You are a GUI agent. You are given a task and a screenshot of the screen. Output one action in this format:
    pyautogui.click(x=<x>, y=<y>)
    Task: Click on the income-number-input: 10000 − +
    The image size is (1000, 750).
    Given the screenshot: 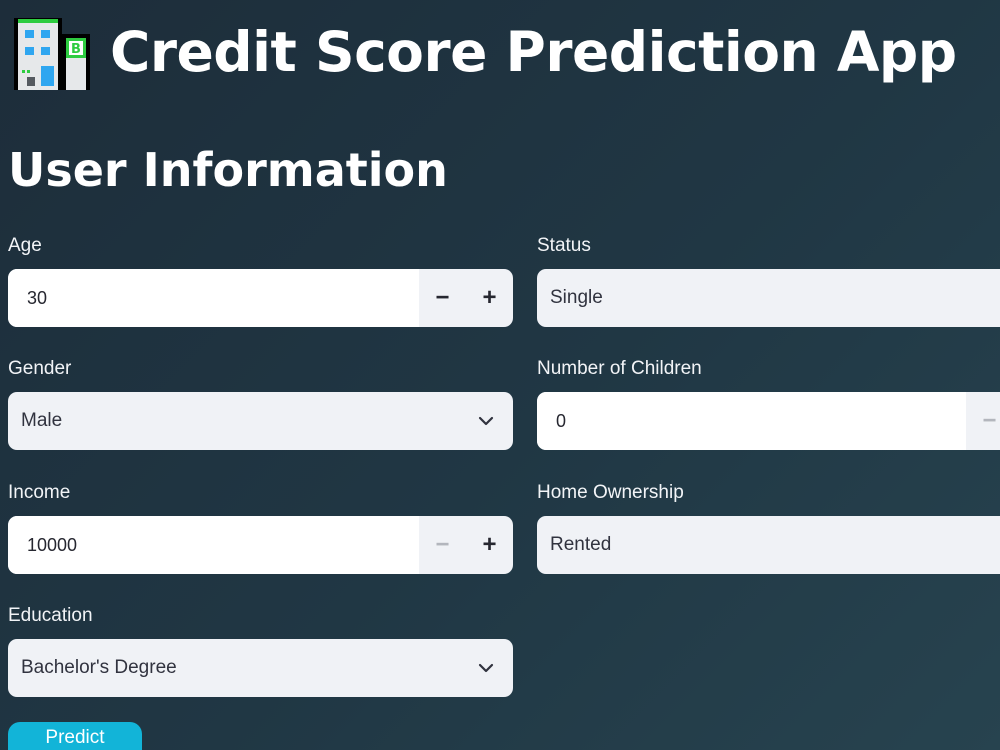 What is the action you would take?
    pyautogui.click(x=260, y=545)
    